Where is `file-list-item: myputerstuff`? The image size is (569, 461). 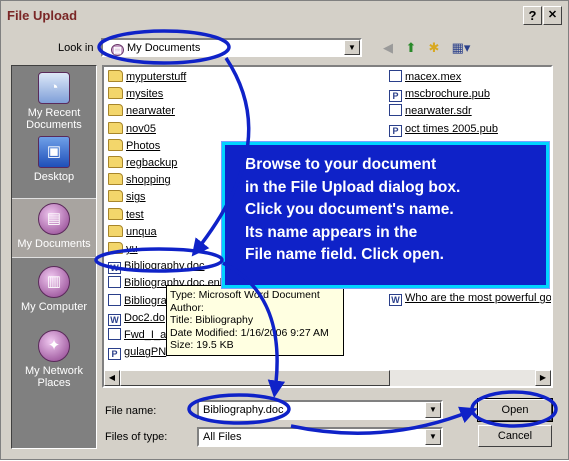 file-list-item: myputerstuff is located at coordinates (147, 78).